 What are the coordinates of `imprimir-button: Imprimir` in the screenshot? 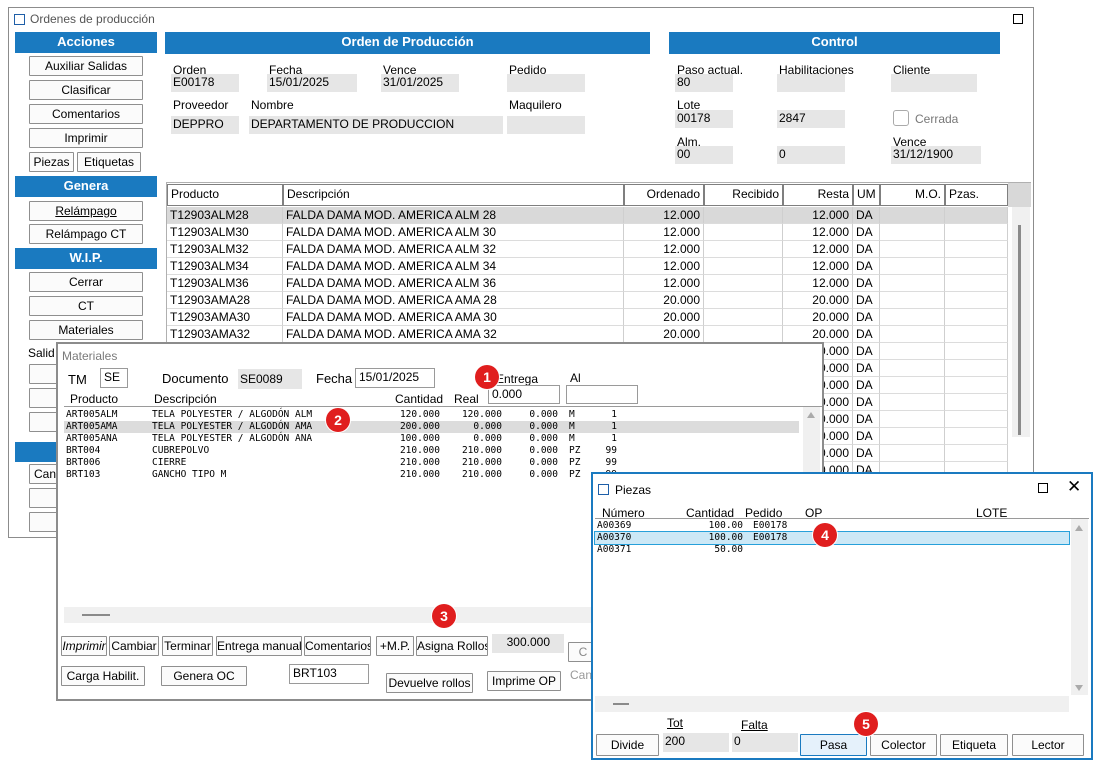 It's located at (86, 138).